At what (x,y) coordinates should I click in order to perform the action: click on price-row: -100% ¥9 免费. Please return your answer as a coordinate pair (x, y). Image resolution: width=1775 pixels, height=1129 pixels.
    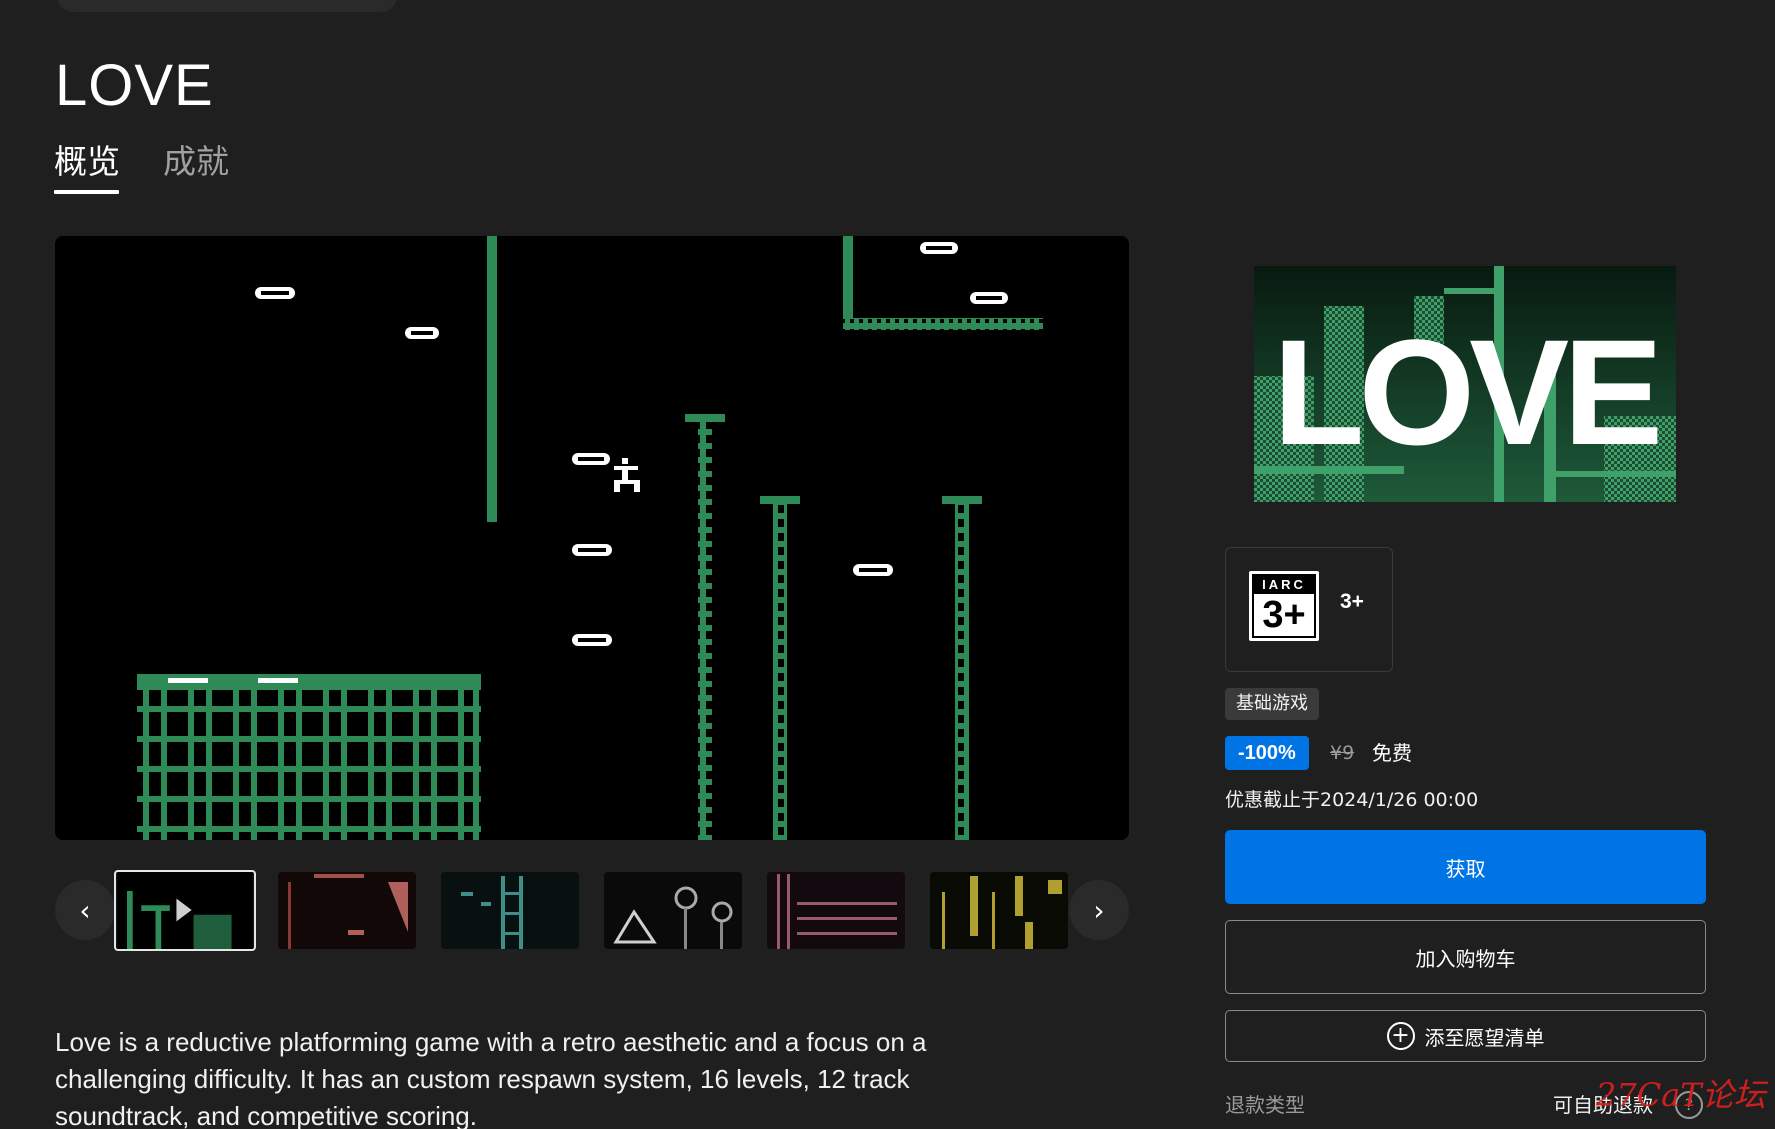
    Looking at the image, I should click on (1435, 753).